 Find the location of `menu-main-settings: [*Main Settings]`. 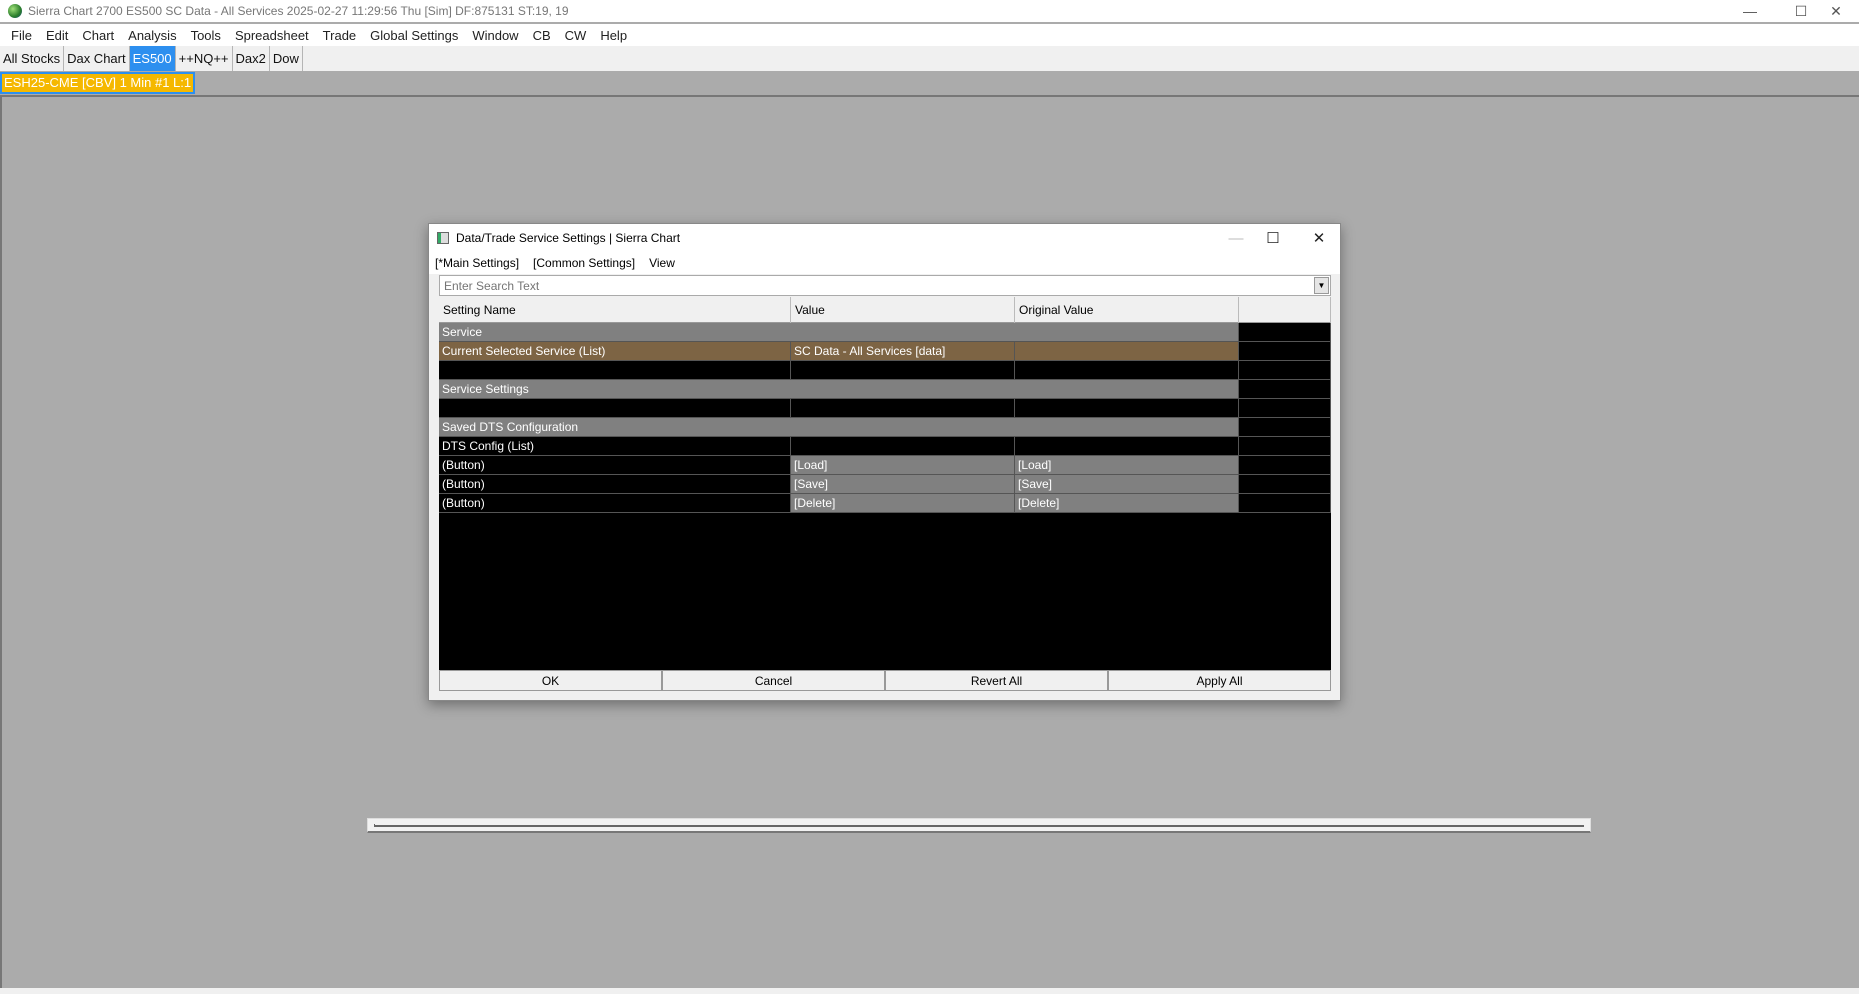

menu-main-settings: [*Main Settings] is located at coordinates (477, 263).